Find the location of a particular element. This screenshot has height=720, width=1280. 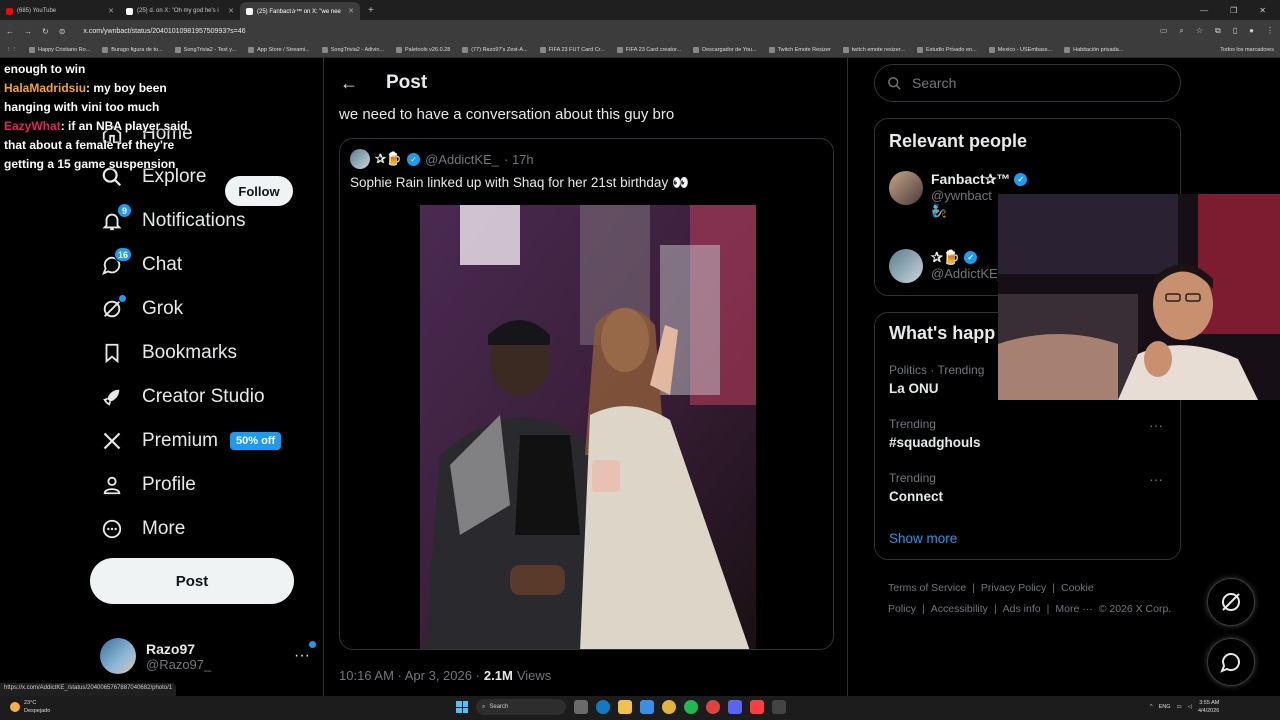

follow-button: Follow is located at coordinates (259, 191).